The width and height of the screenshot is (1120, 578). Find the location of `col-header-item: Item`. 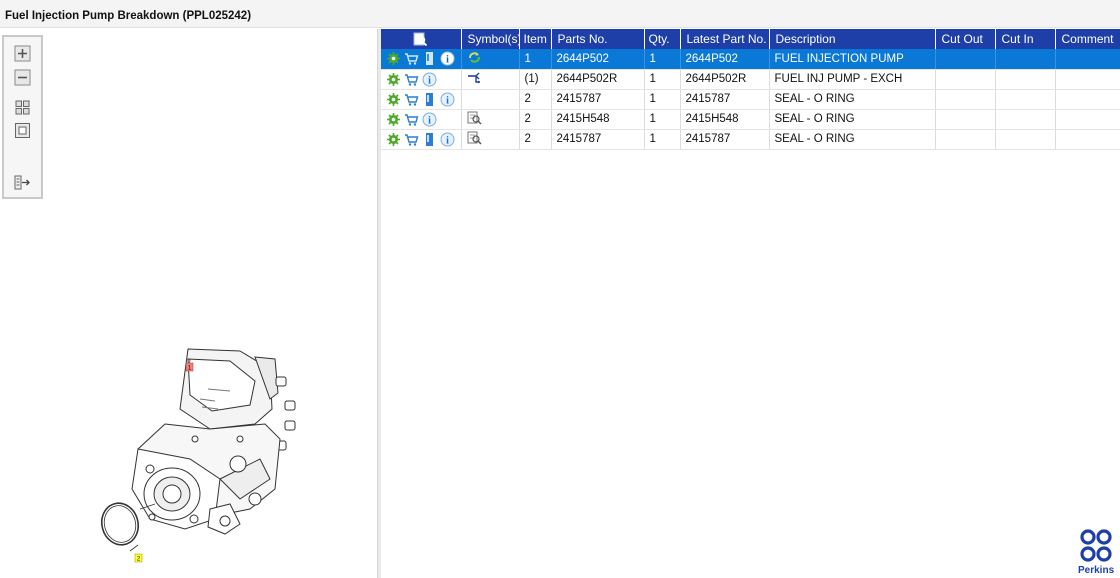

col-header-item: Item is located at coordinates (535, 39).